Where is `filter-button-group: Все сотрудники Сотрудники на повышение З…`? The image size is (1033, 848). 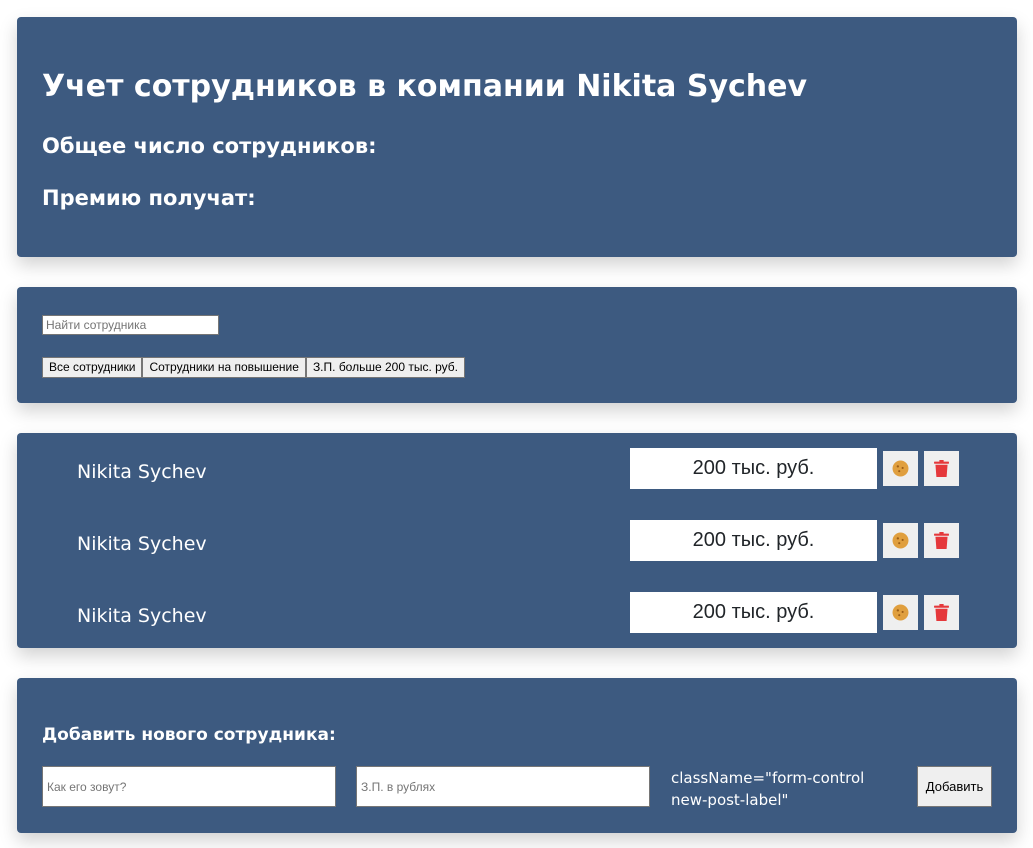 filter-button-group: Все сотрудники Сотрудники на повышение З… is located at coordinates (254, 367).